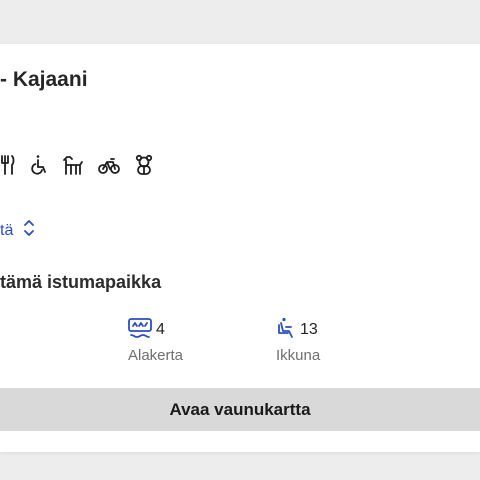 The height and width of the screenshot is (480, 480). Describe the element at coordinates (298, 340) in the screenshot. I see `seat-info: 13 Ikkuna` at that location.